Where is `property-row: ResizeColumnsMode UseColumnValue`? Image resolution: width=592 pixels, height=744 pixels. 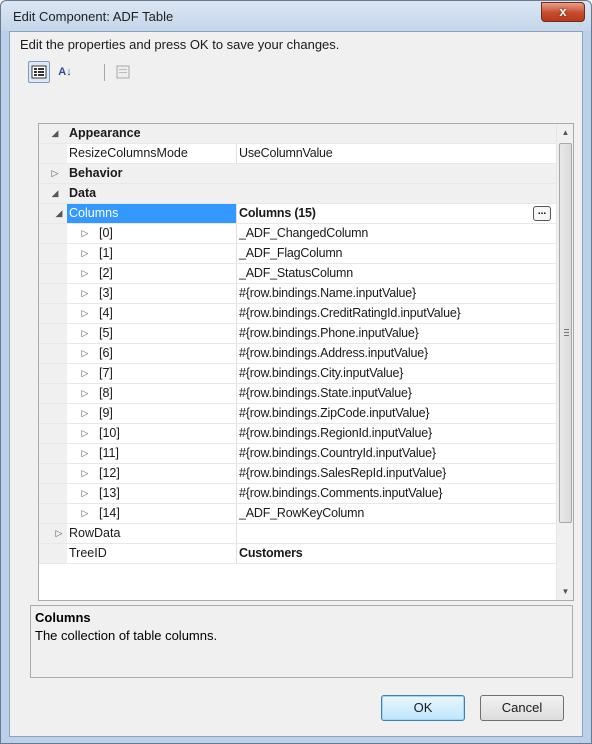 property-row: ResizeColumnsMode UseColumnValue is located at coordinates (298, 154).